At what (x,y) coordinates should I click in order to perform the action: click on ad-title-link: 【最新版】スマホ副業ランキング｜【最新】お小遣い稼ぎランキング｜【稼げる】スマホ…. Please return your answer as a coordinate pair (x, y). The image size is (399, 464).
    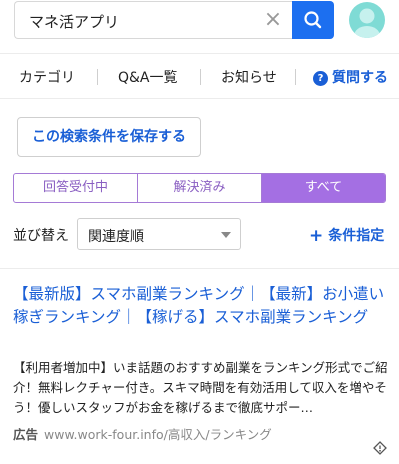
    Looking at the image, I should click on (201, 306).